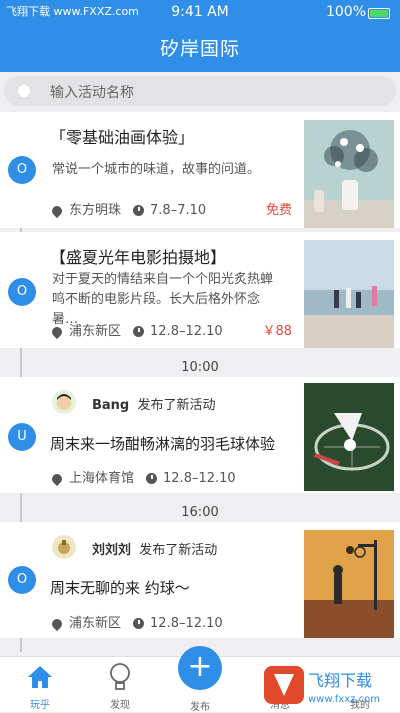 This screenshot has height=713, width=400. What do you see at coordinates (138, 257) in the screenshot?
I see `activity-title: 【盛夏光年电影拍摄地】` at bounding box center [138, 257].